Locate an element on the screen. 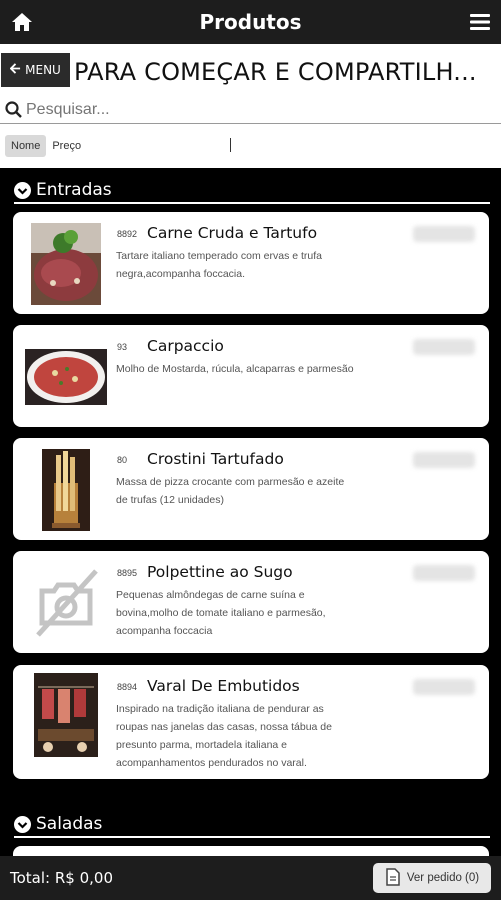 This screenshot has height=900, width=501. product-name: Crostini Tartufado is located at coordinates (215, 459).